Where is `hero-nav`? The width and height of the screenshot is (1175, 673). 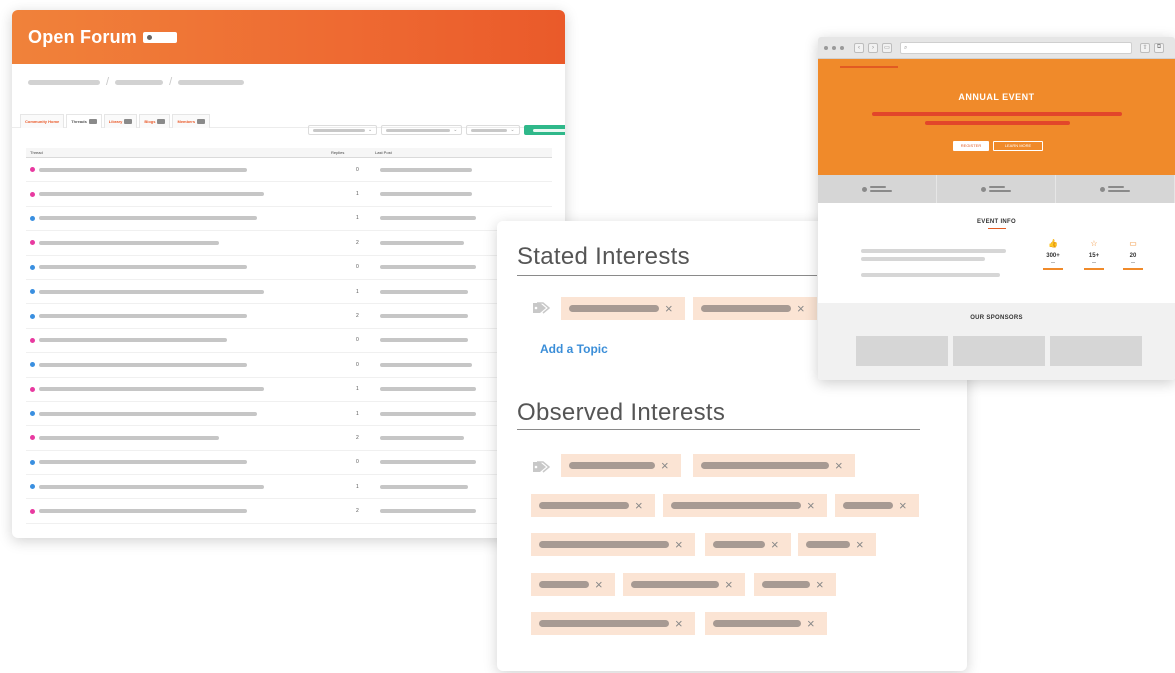
hero-nav is located at coordinates (869, 67).